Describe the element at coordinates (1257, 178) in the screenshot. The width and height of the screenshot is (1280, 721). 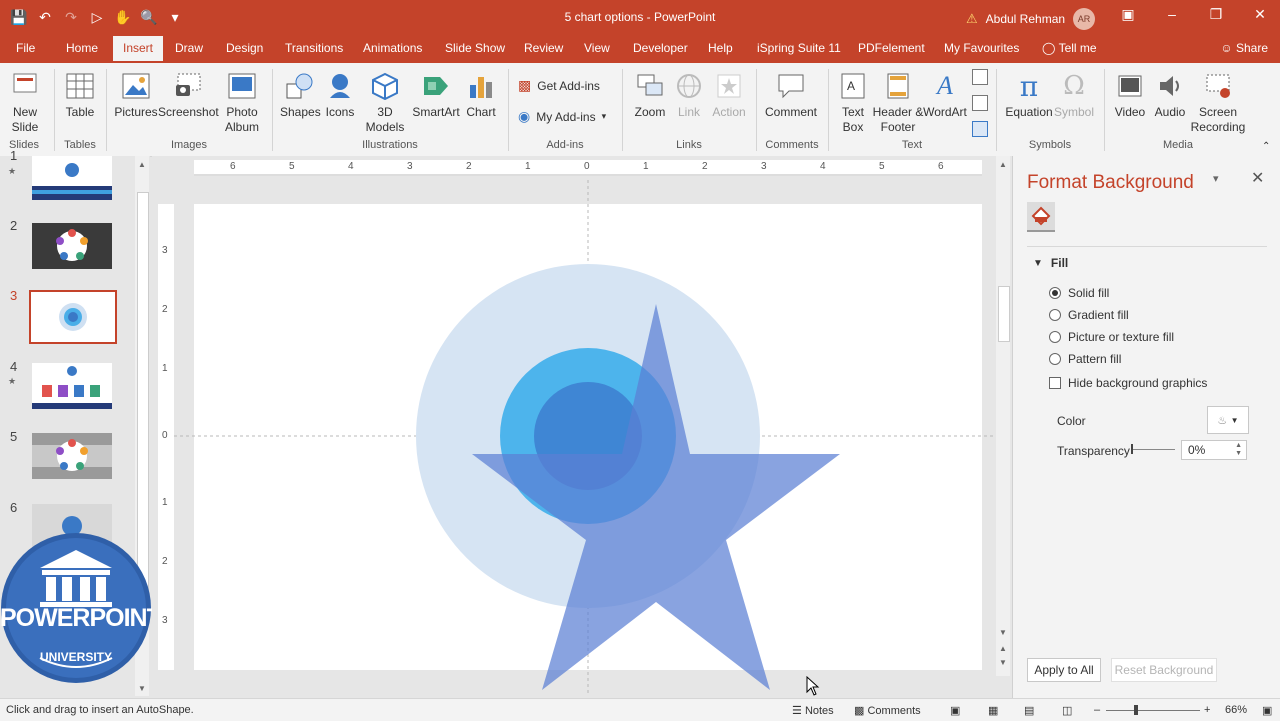
I see `close-pane-icon: ✕` at that location.